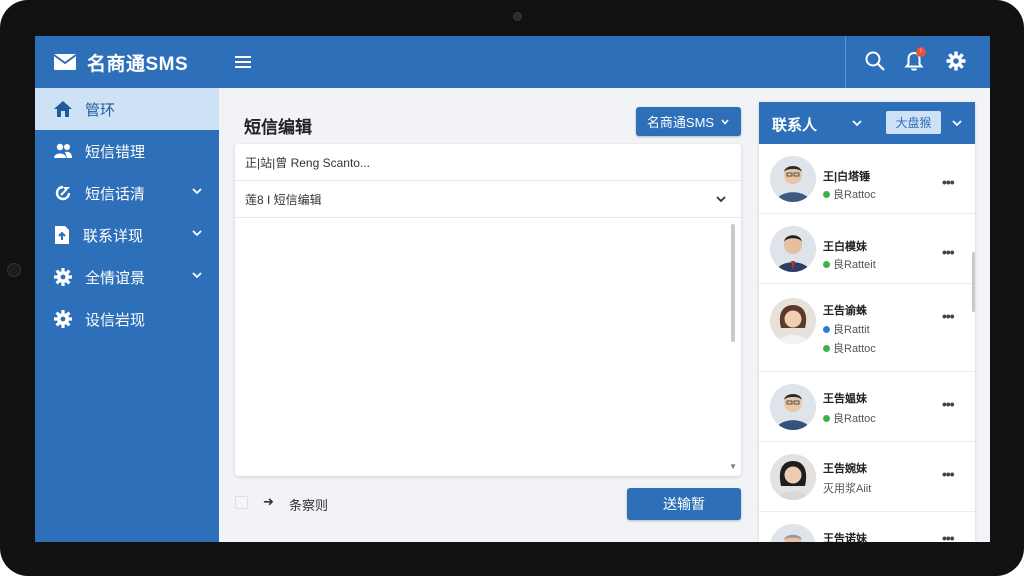 Image resolution: width=1024 pixels, height=576 pixels. What do you see at coordinates (733, 466) in the screenshot?
I see `scroll-down-icon: ▼` at bounding box center [733, 466].